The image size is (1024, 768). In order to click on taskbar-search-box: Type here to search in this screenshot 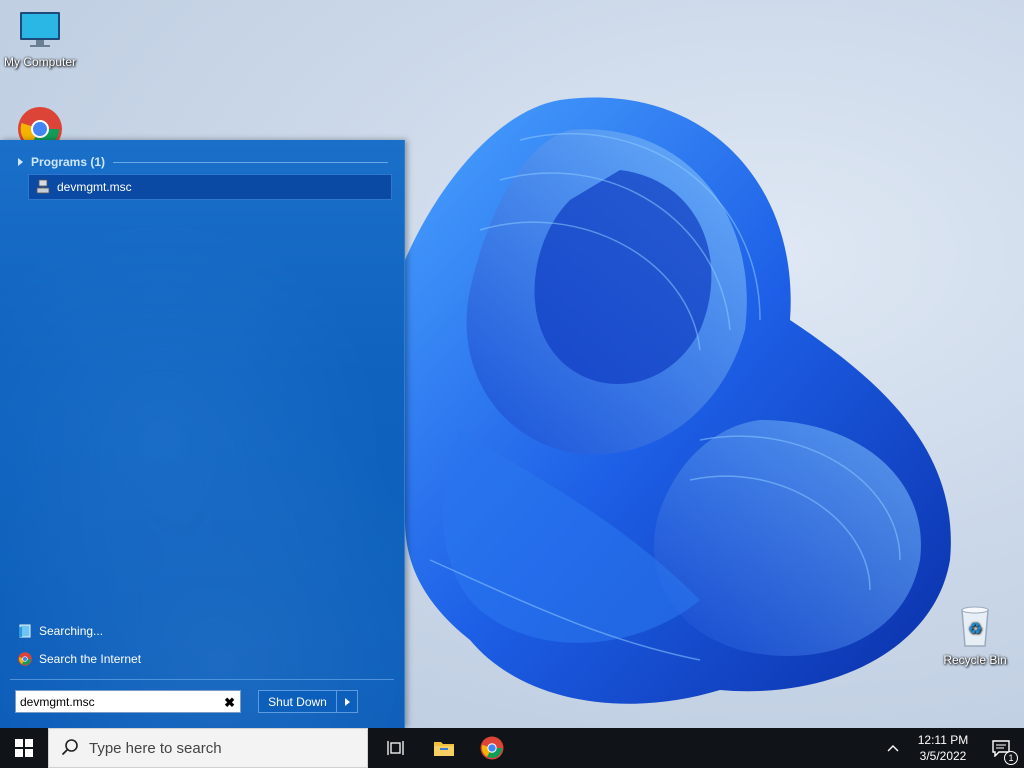, I will do `click(208, 748)`.